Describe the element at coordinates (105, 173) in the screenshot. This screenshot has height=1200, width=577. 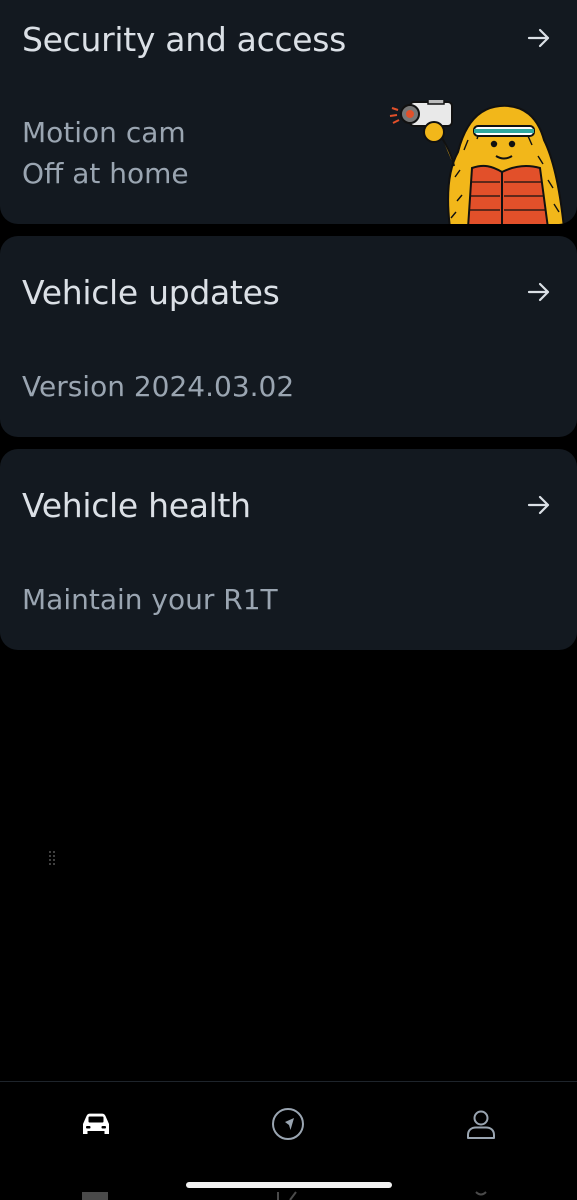
I see `motion-cam-status: Off at home` at that location.